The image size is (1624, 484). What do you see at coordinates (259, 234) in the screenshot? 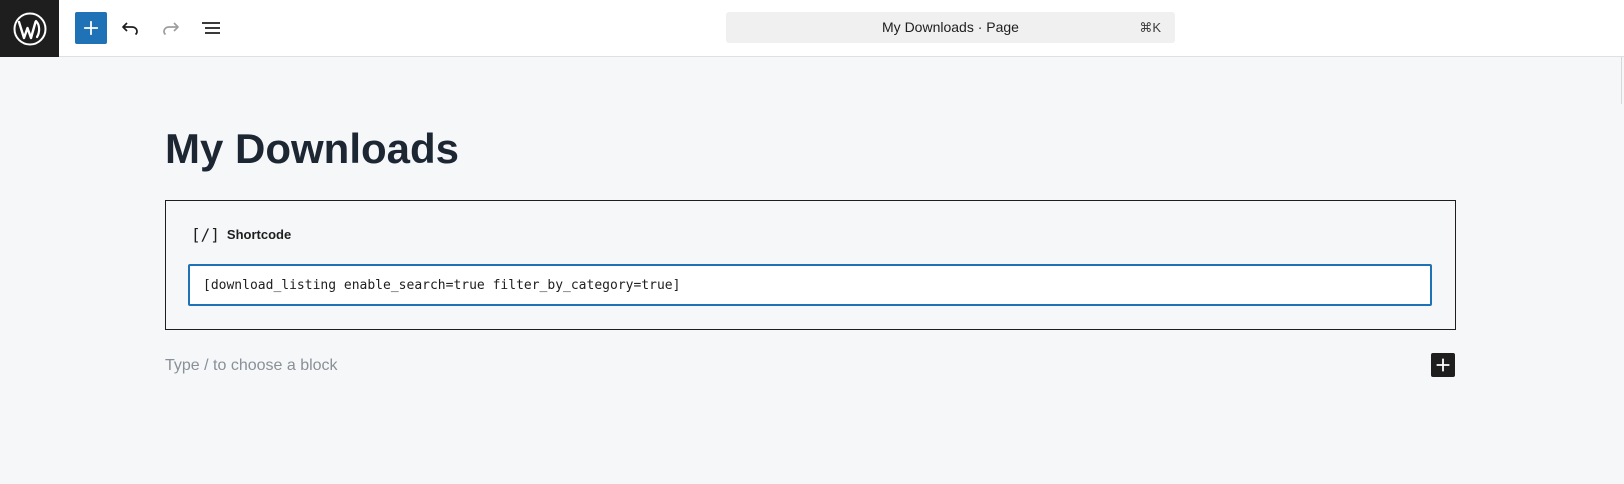
I see `shortcode-block-label: Shortcode` at bounding box center [259, 234].